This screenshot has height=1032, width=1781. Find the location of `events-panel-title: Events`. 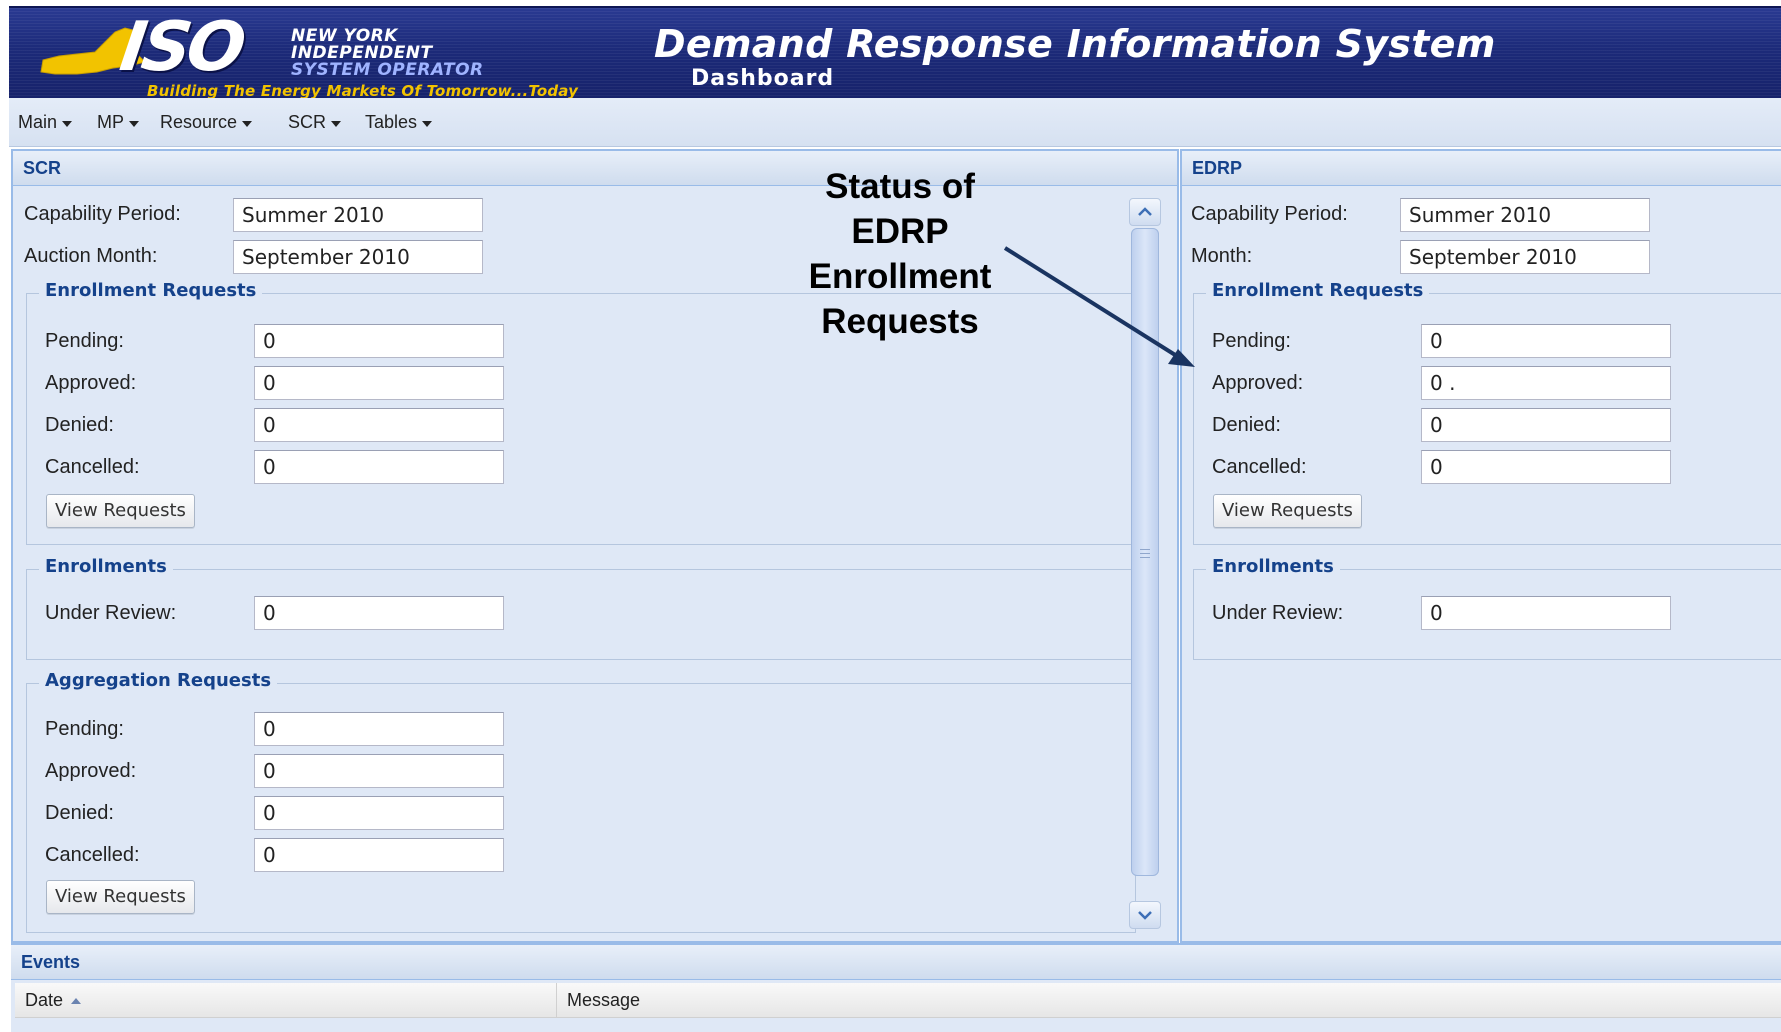

events-panel-title: Events is located at coordinates (896, 962).